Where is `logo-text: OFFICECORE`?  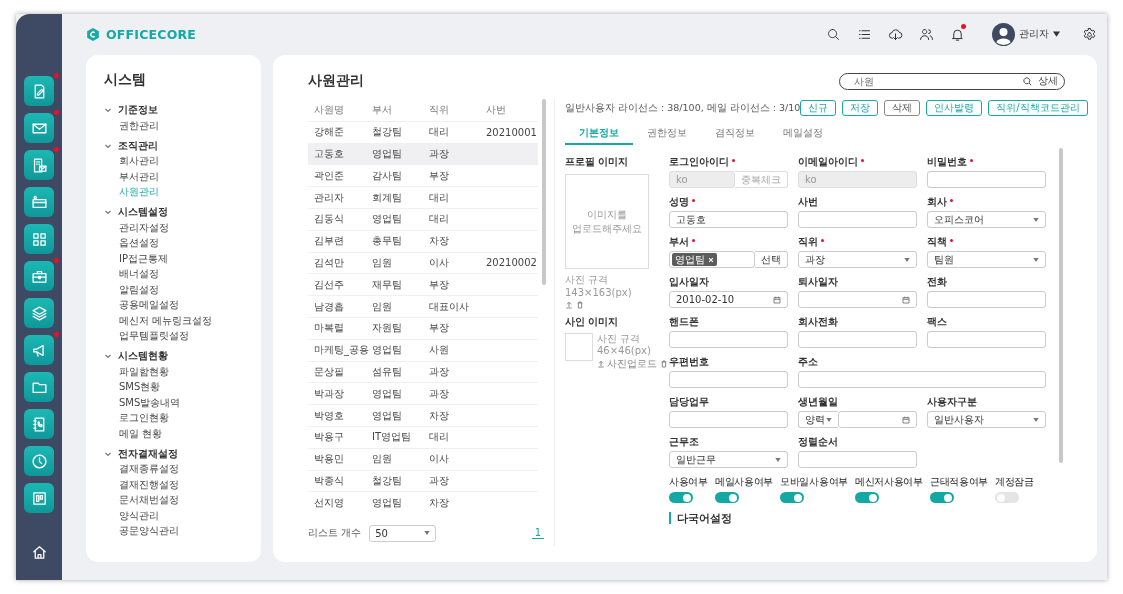 logo-text: OFFICECORE is located at coordinates (151, 34).